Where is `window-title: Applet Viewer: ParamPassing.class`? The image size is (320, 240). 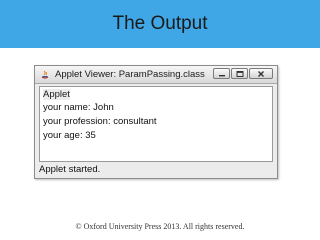 window-title: Applet Viewer: ParamPassing.class is located at coordinates (130, 74).